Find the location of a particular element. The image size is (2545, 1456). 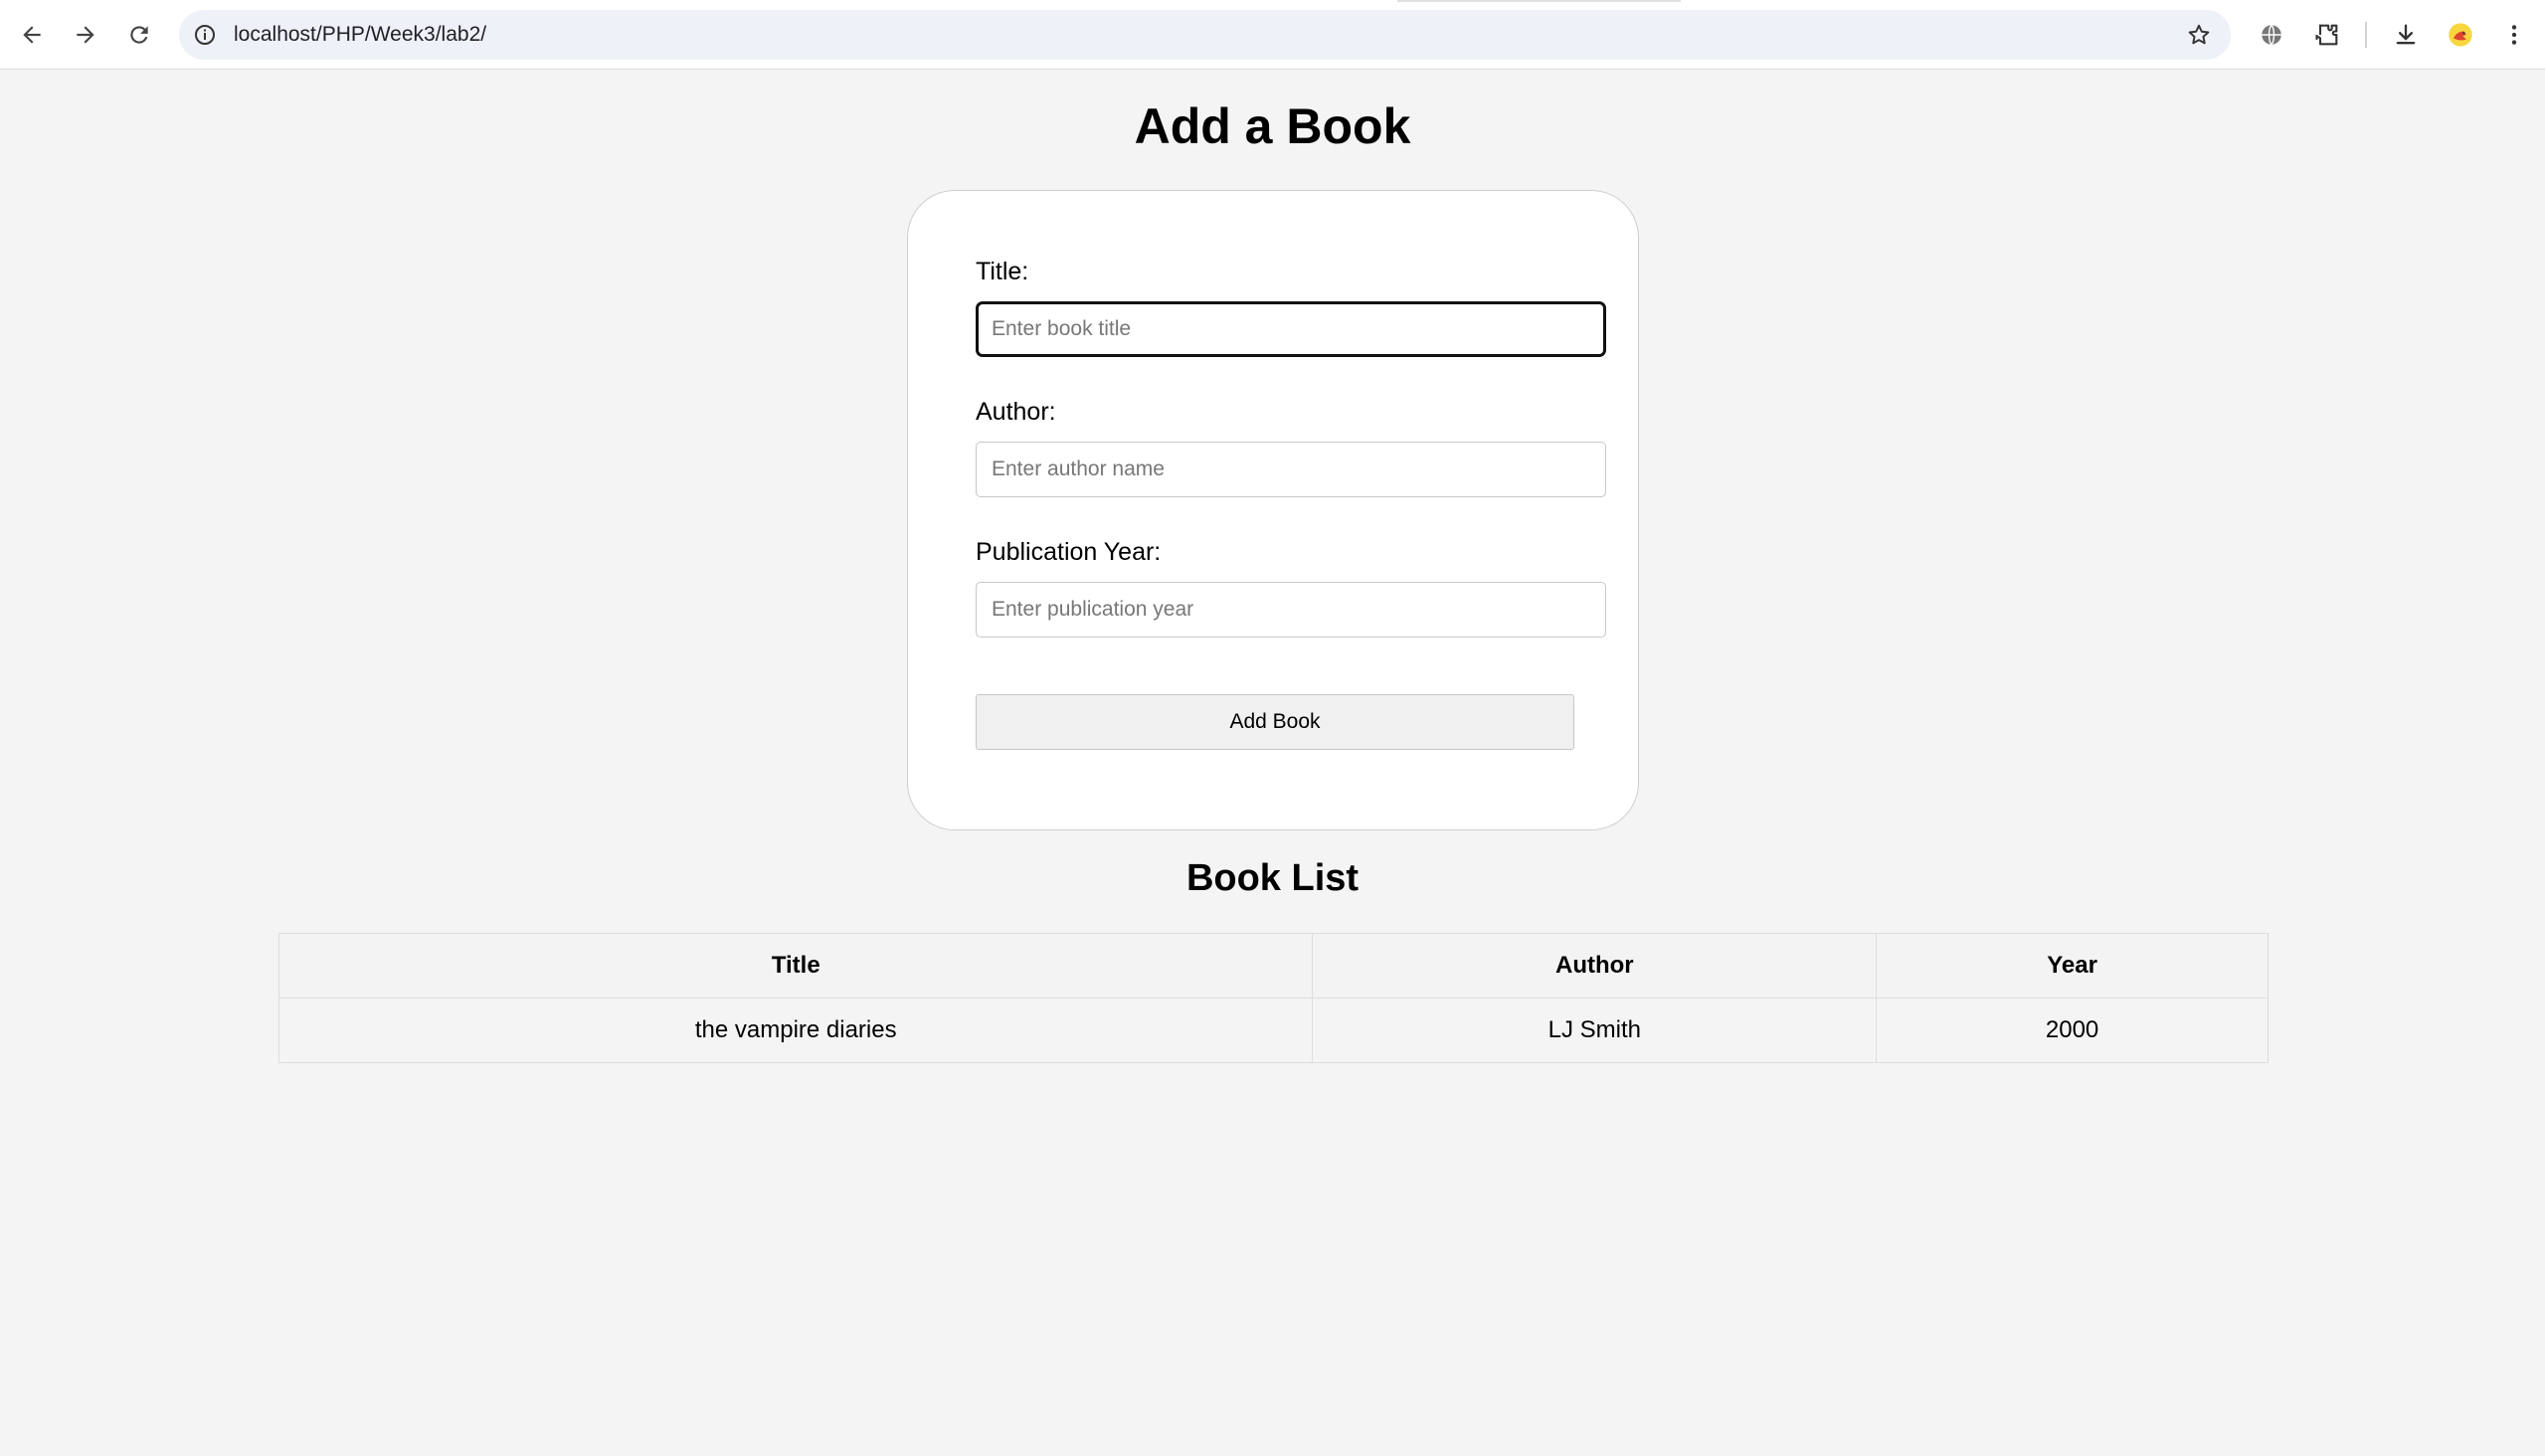

tab-loading-indicator is located at coordinates (1539, 1).